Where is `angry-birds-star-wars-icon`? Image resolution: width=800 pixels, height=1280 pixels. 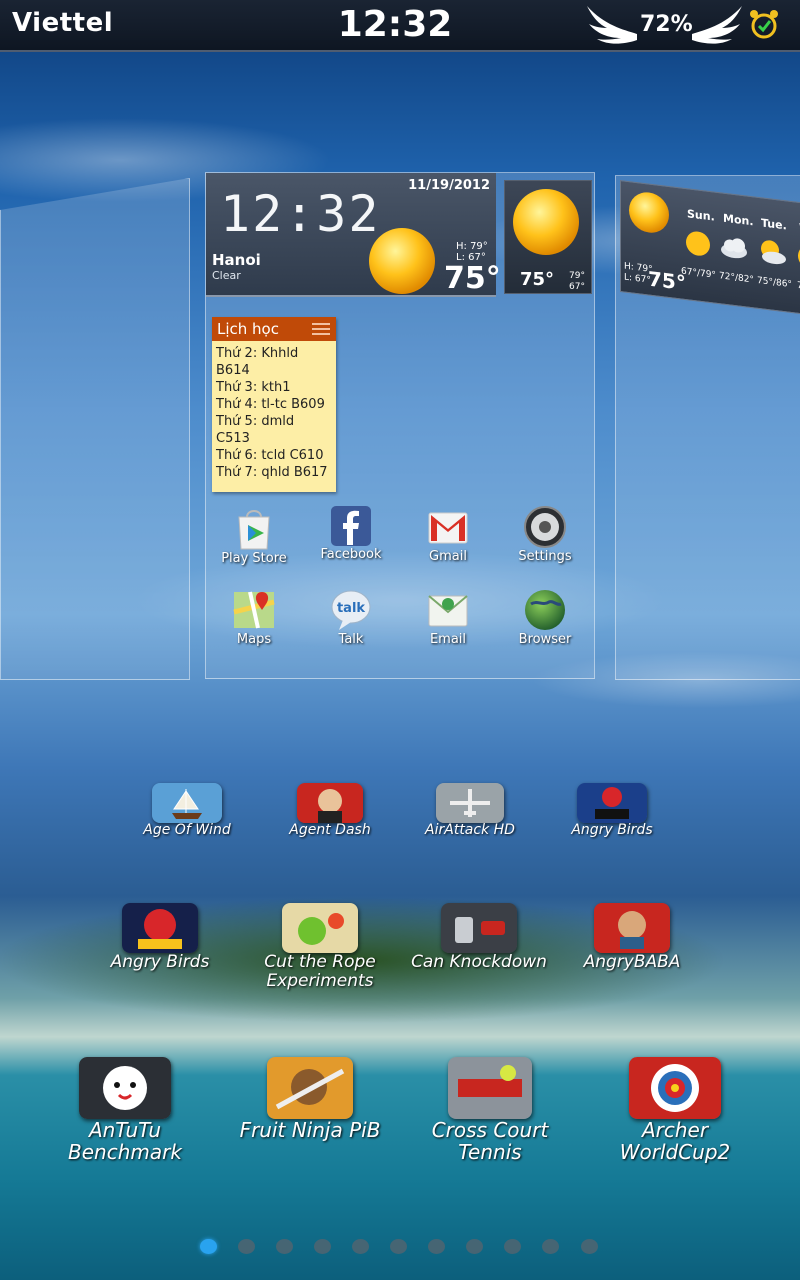
angry-birds-star-wars-icon is located at coordinates (612, 803).